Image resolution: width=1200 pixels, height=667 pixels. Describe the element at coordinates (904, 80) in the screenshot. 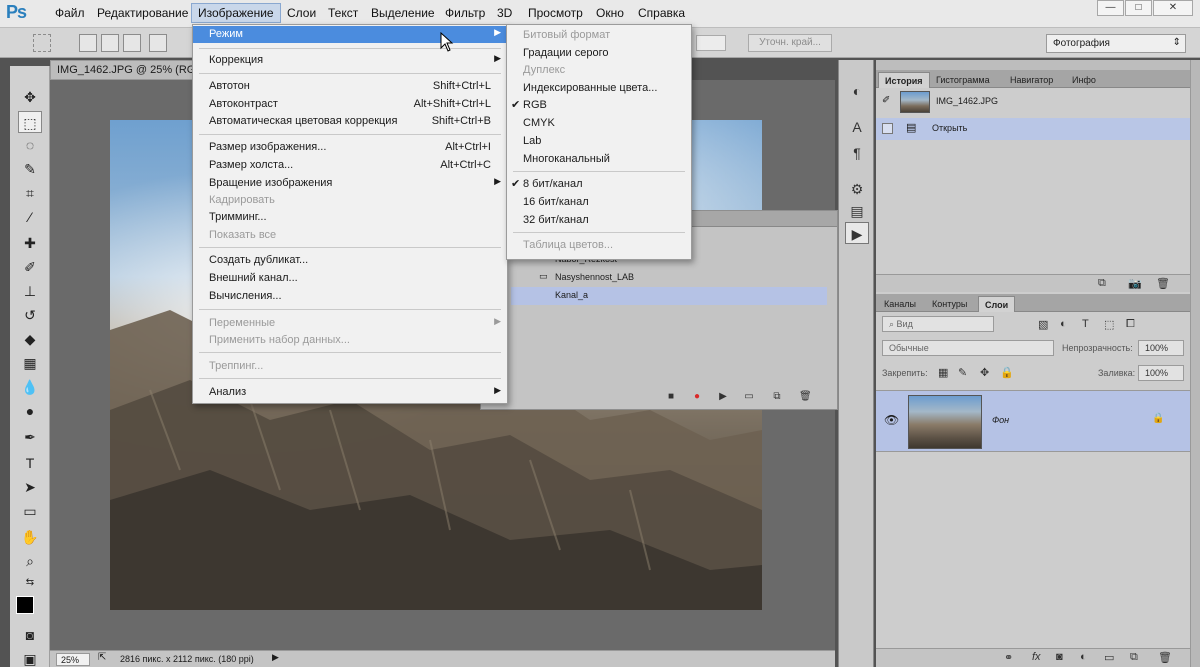

I see `tab-history: История` at that location.